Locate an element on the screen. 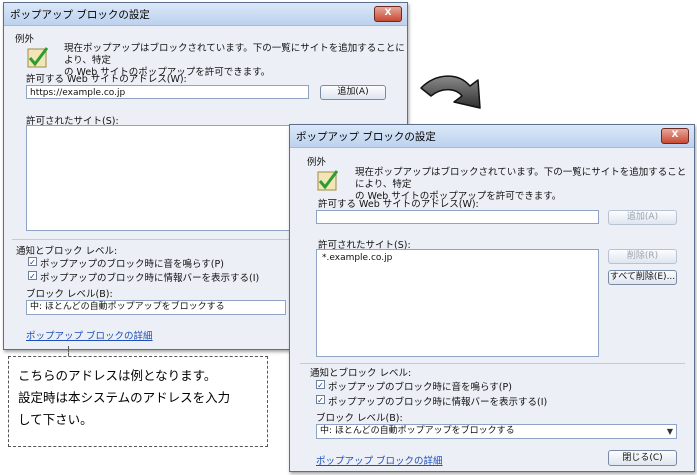 The image size is (697, 475). remove-button: 削除(R) is located at coordinates (642, 256).